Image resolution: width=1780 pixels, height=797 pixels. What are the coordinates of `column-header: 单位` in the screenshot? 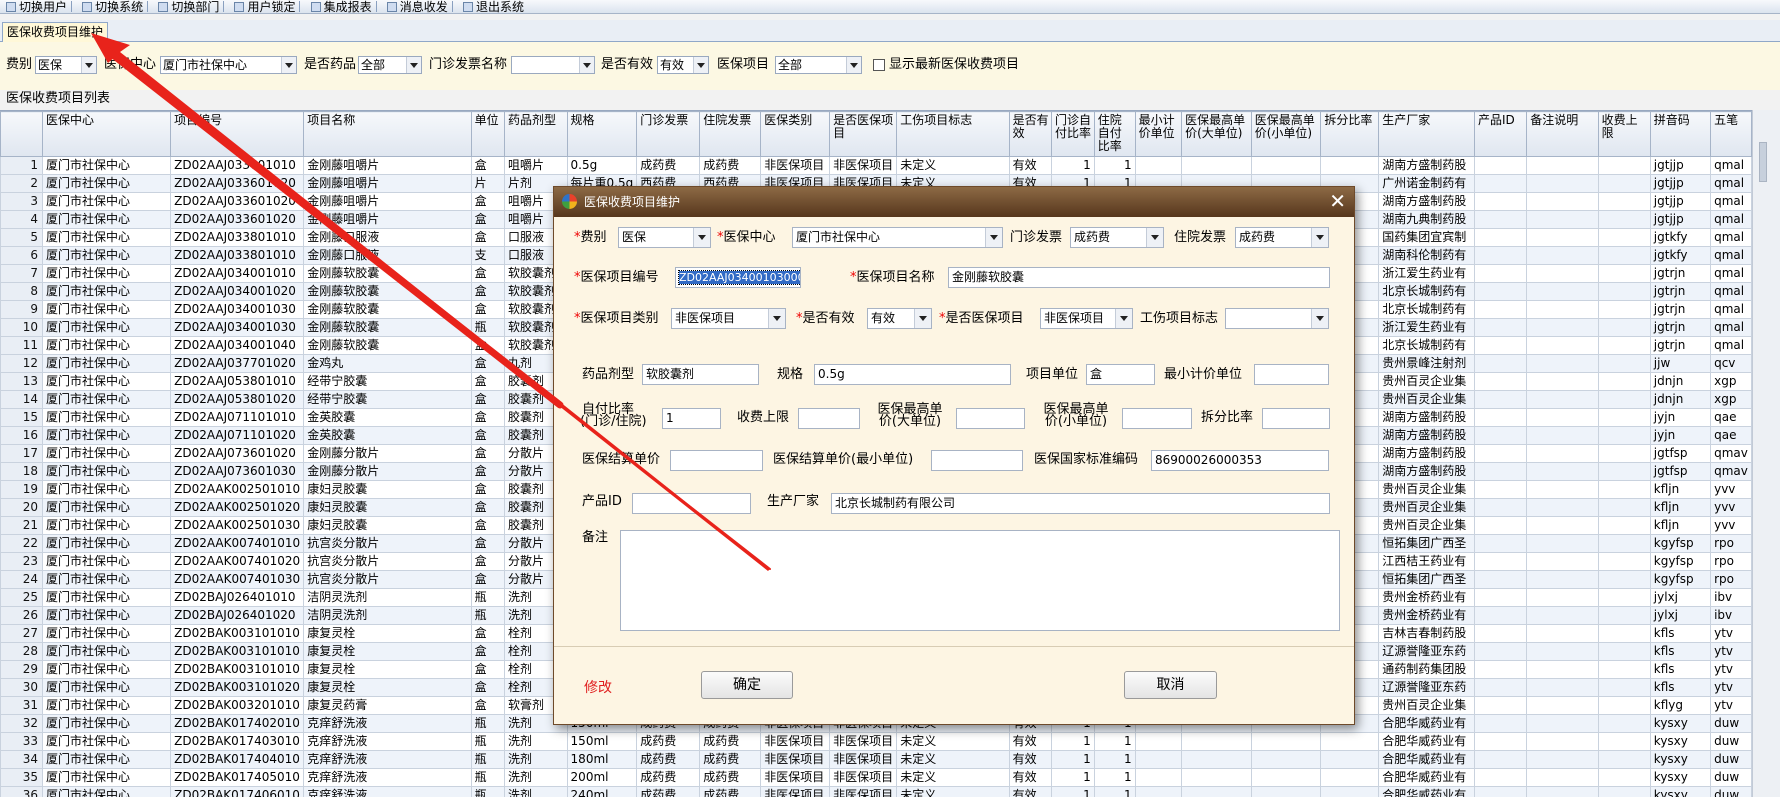 It's located at (487, 134).